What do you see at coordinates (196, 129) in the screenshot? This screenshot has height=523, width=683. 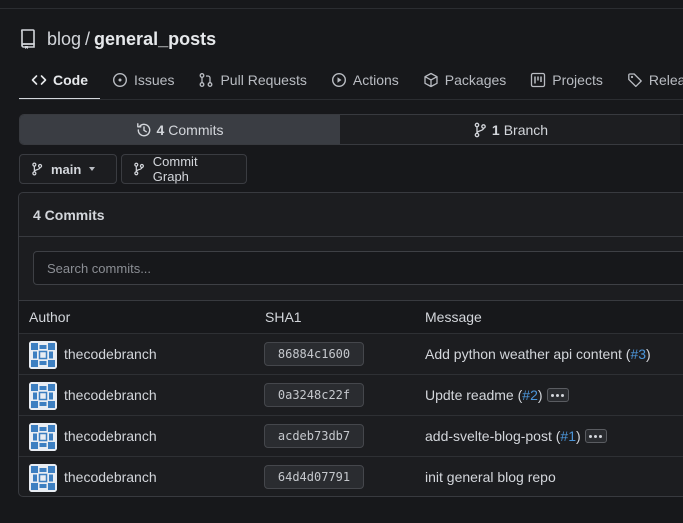 I see `commits-label: Commits` at bounding box center [196, 129].